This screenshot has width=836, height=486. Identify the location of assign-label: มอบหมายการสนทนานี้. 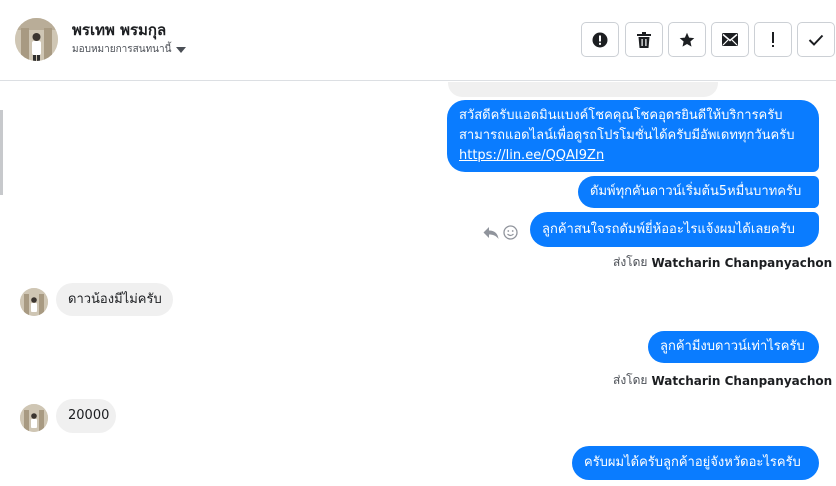
(122, 49).